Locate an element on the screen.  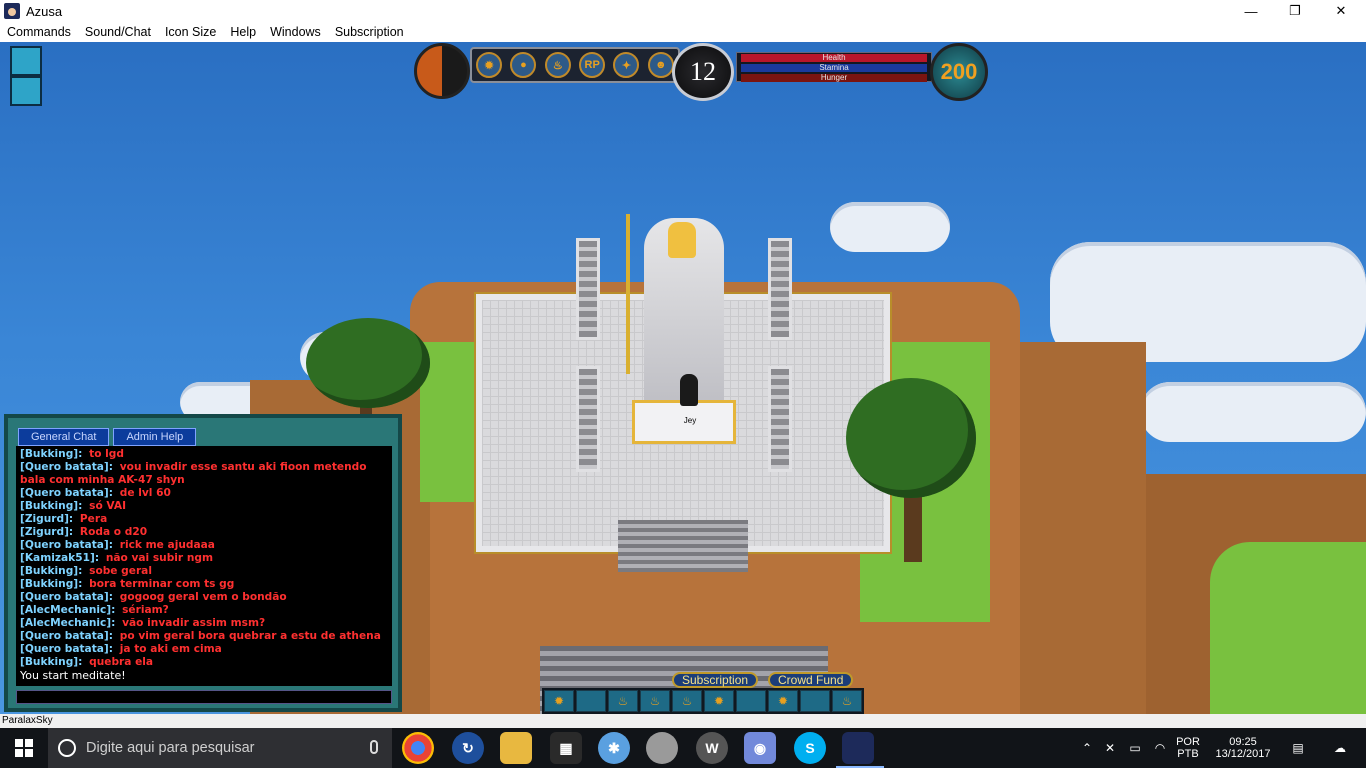
search-box: Digite aqui para pesquisar is located at coordinates (220, 748).